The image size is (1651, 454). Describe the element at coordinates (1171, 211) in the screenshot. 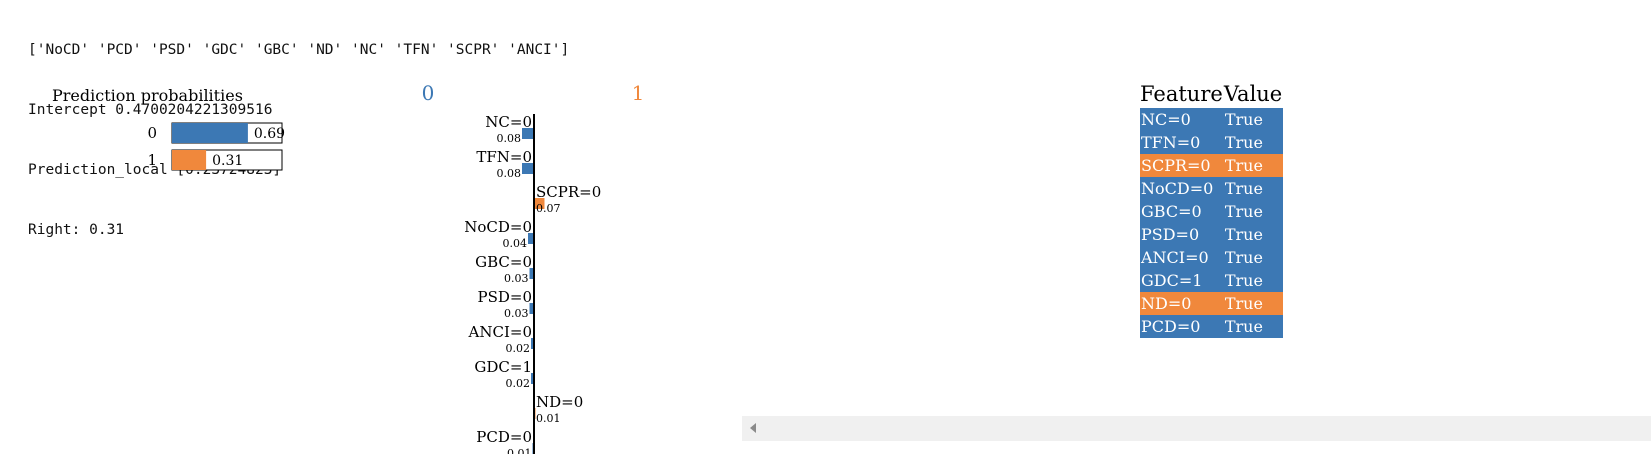

I see `feature-cell: GBC=0` at that location.